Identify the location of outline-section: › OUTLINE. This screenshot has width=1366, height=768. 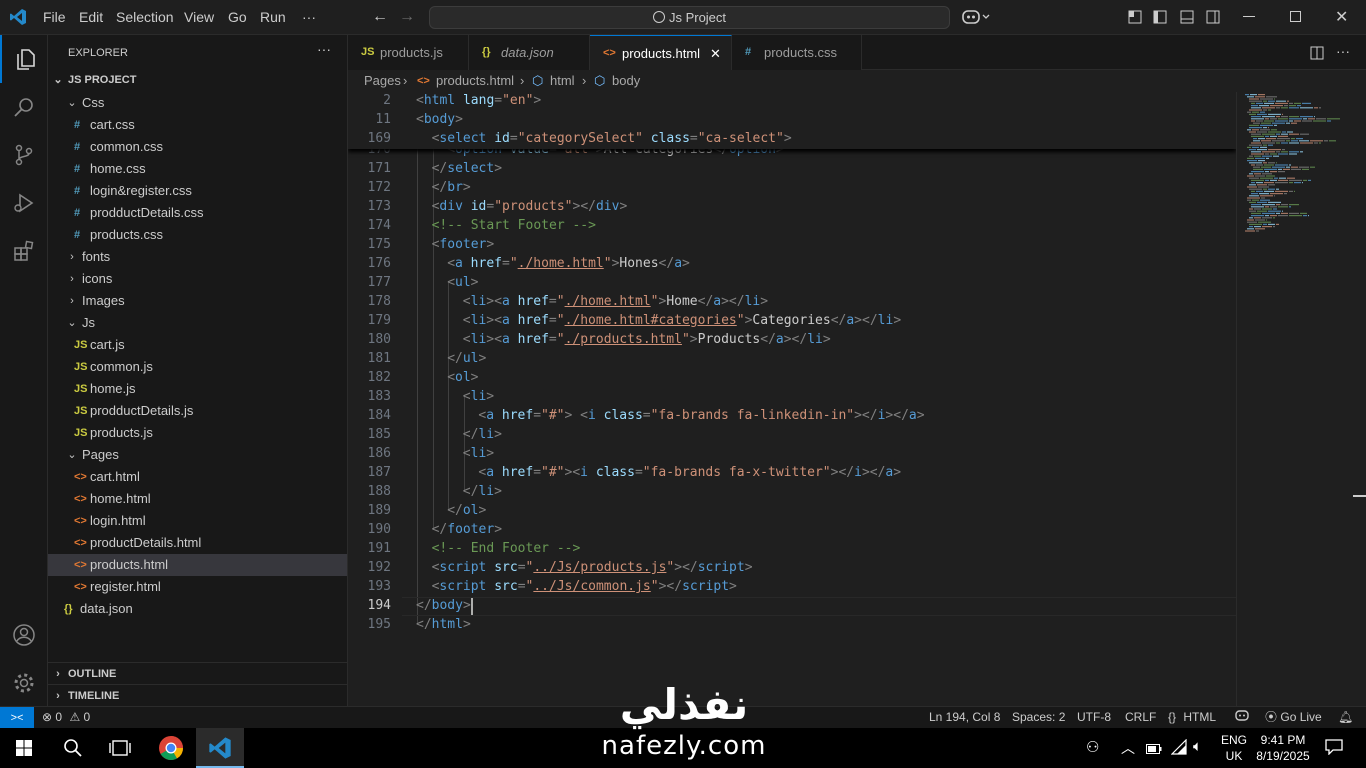
(197, 673).